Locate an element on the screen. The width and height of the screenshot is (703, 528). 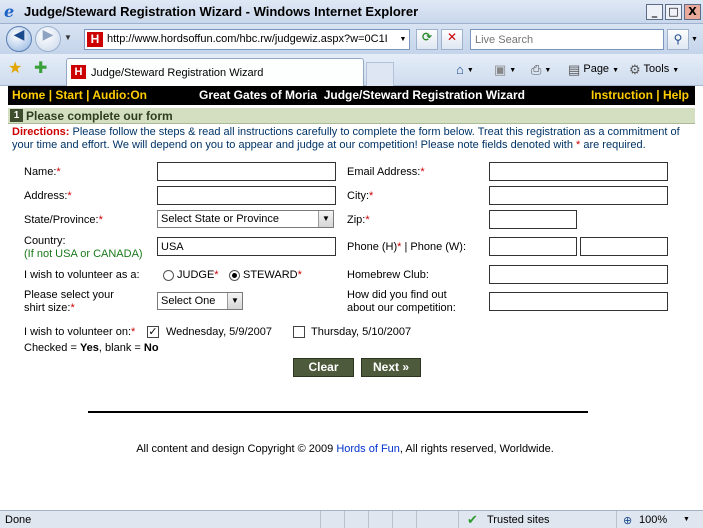
shirt-size-select: Select One ▼ is located at coordinates (200, 301).